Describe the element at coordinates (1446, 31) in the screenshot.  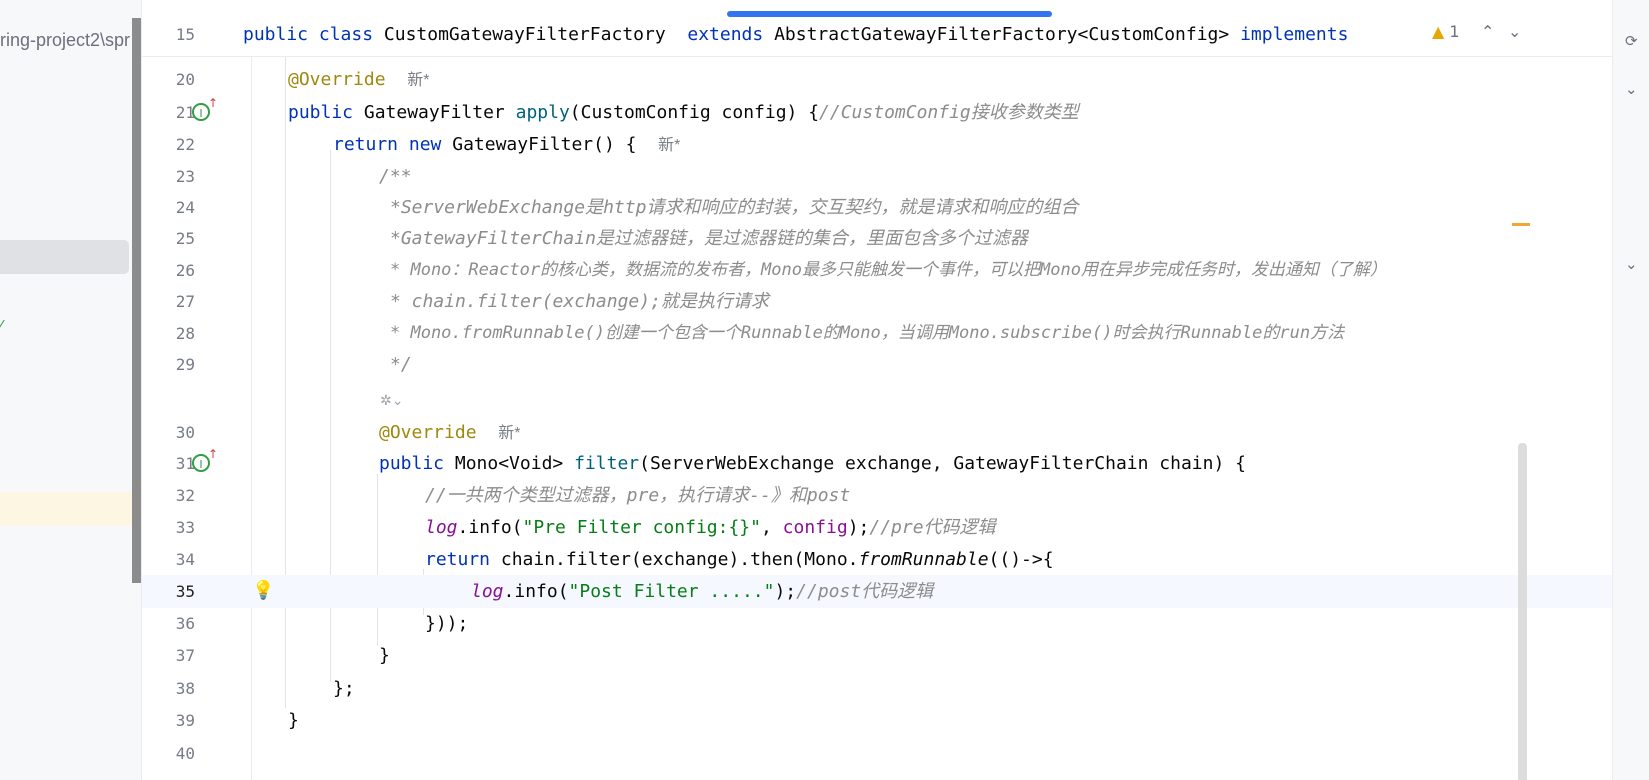
I see `inspection-widget: ▲ 1` at that location.